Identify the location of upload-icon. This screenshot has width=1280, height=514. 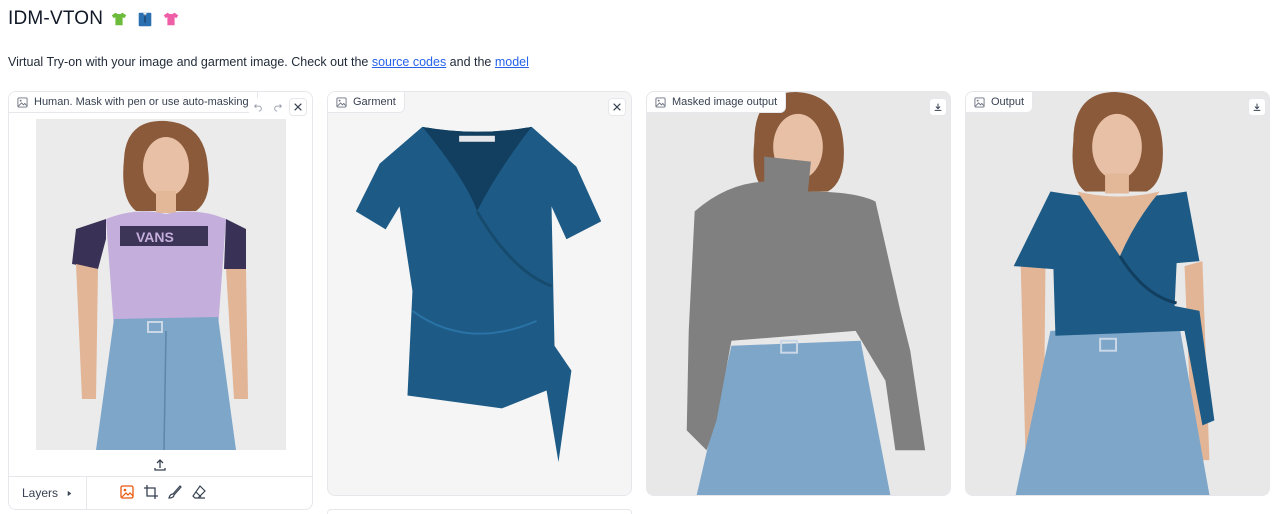
(160, 465).